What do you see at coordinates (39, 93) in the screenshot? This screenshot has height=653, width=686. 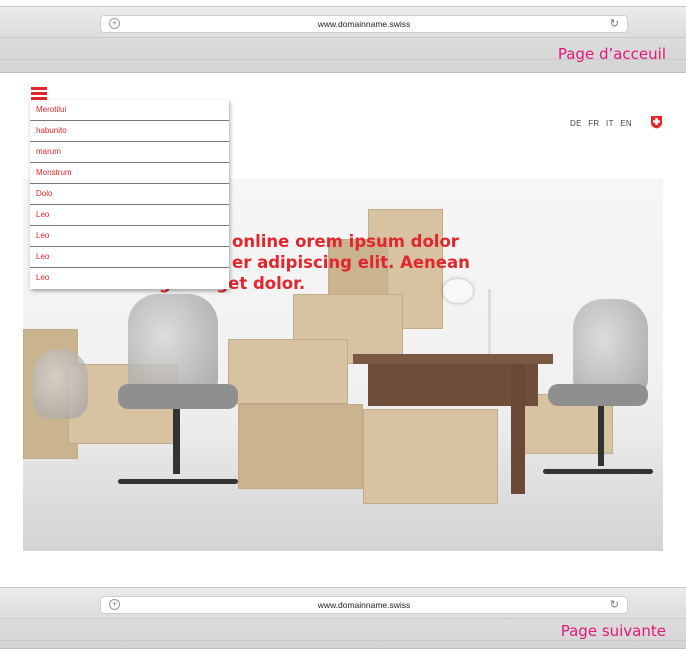 I see `hamburger-icon` at bounding box center [39, 93].